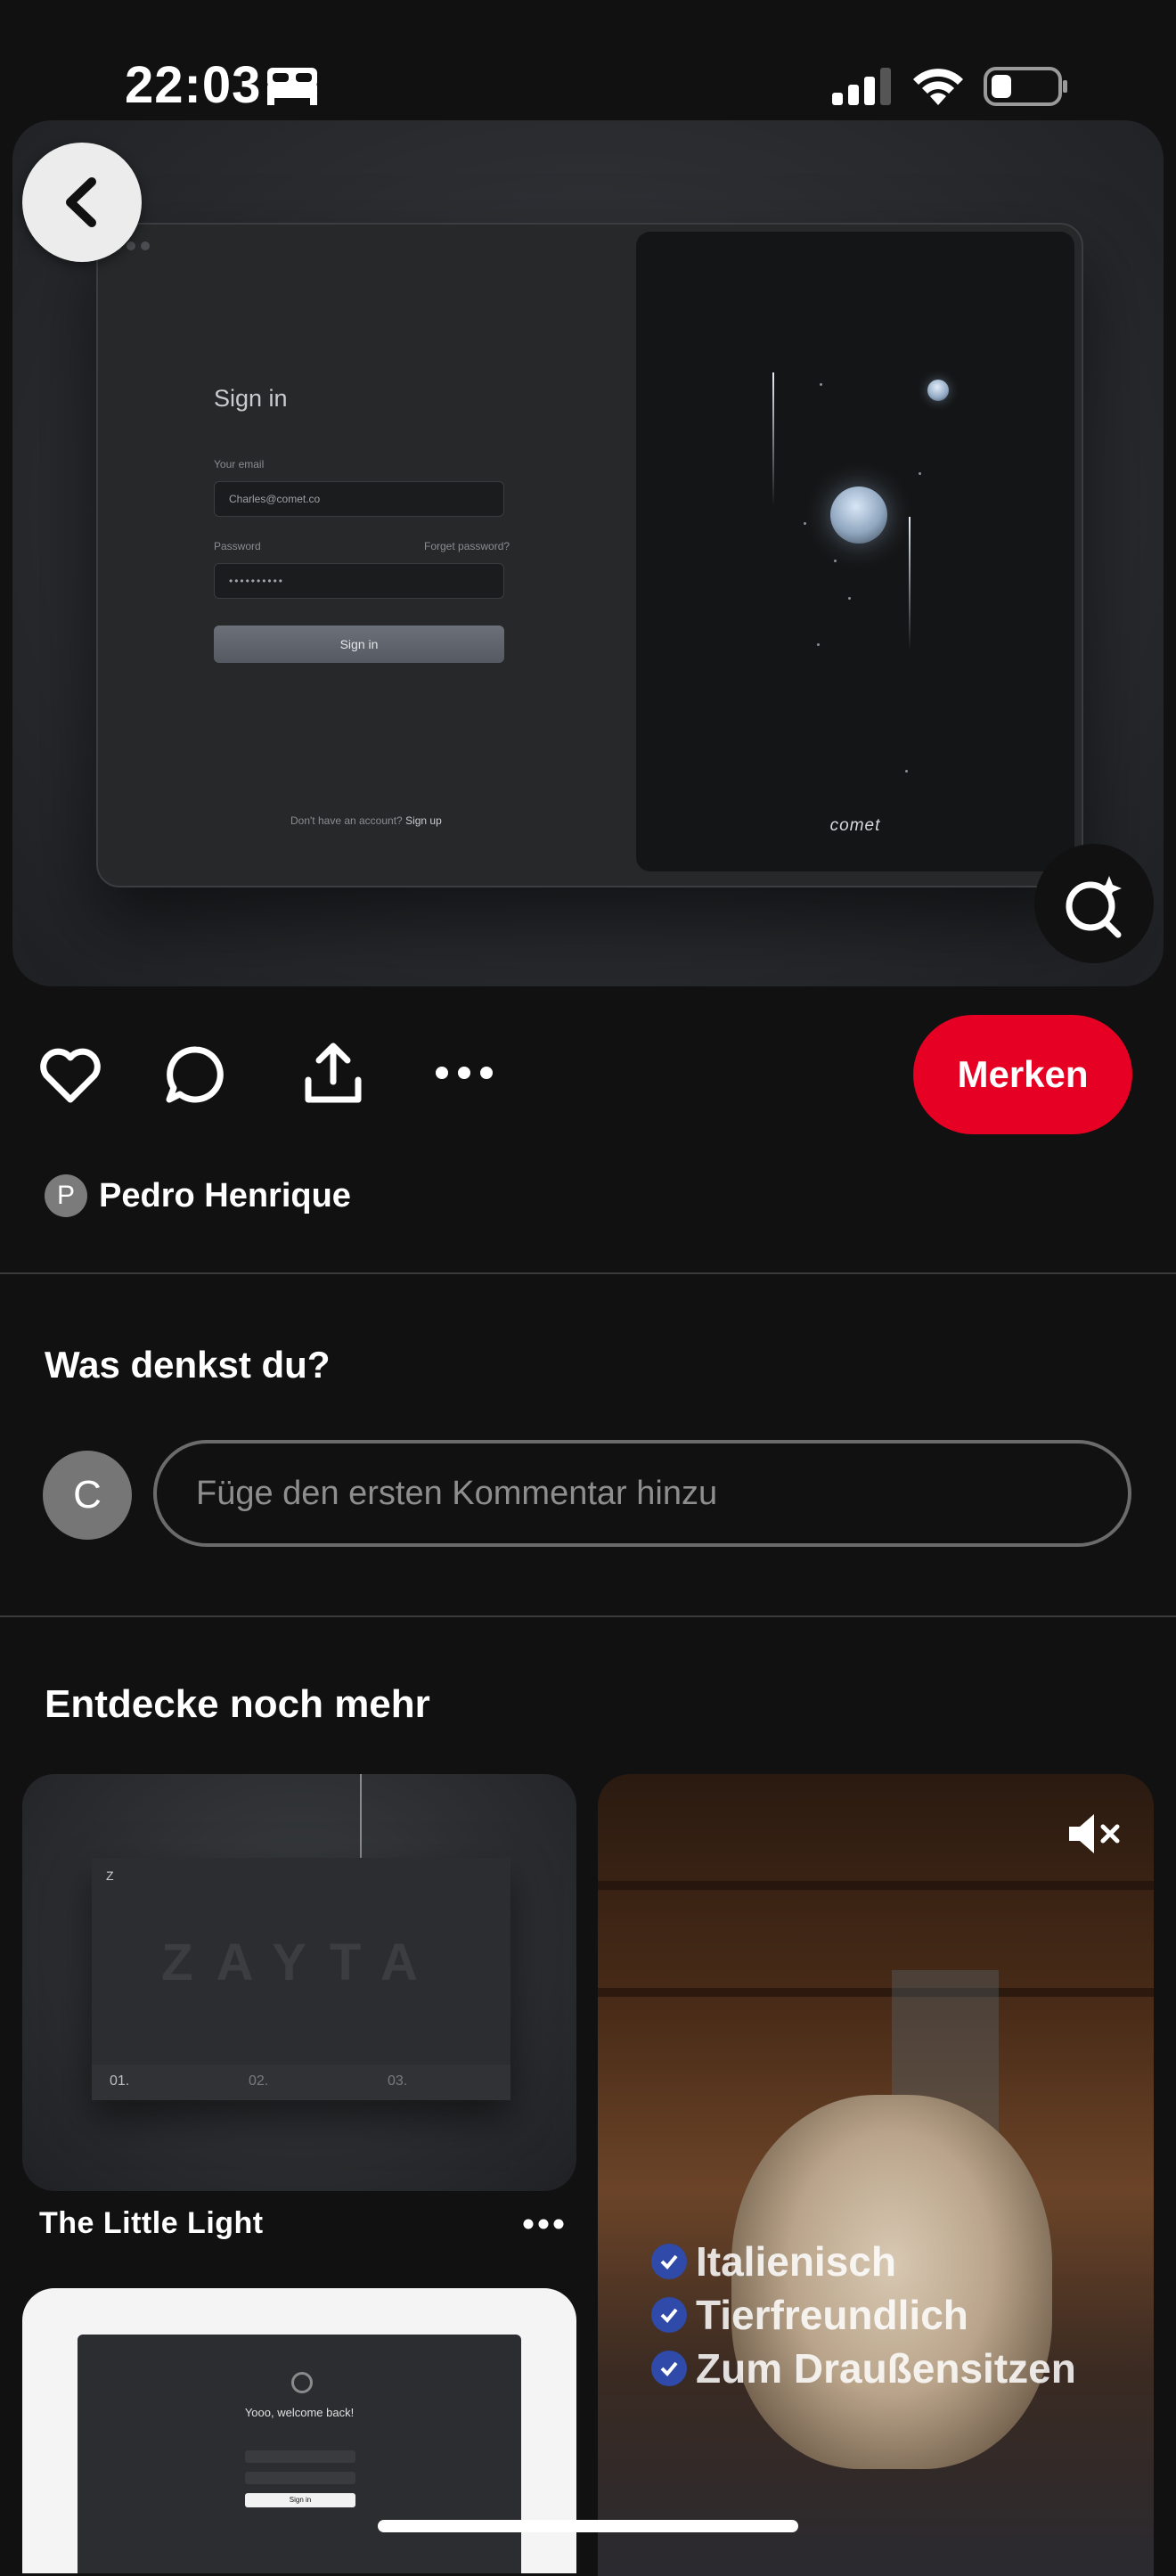 The width and height of the screenshot is (1176, 2576). I want to click on mockup-logo-icon, so click(302, 2382).